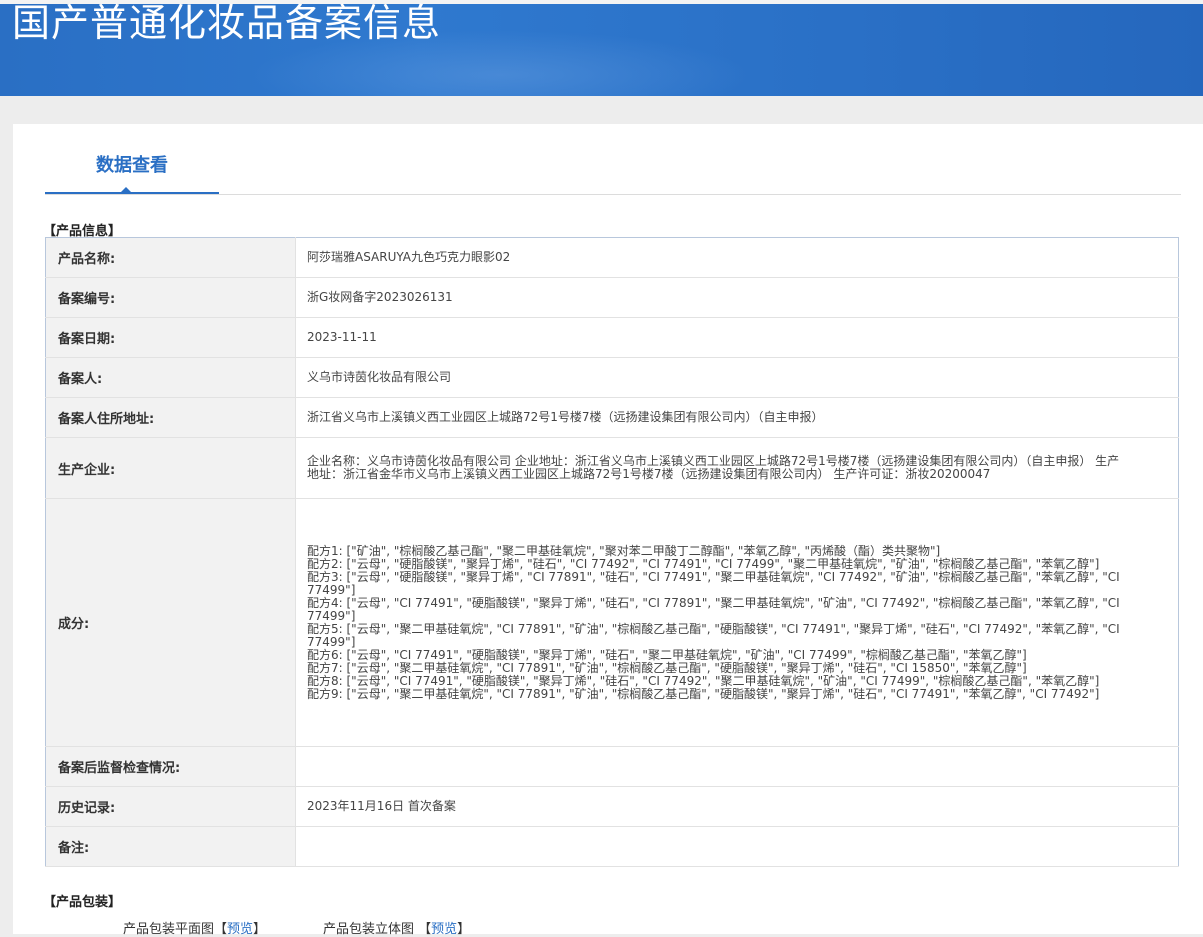 The image size is (1203, 937). I want to click on preview-flat-link: 预览, so click(240, 929).